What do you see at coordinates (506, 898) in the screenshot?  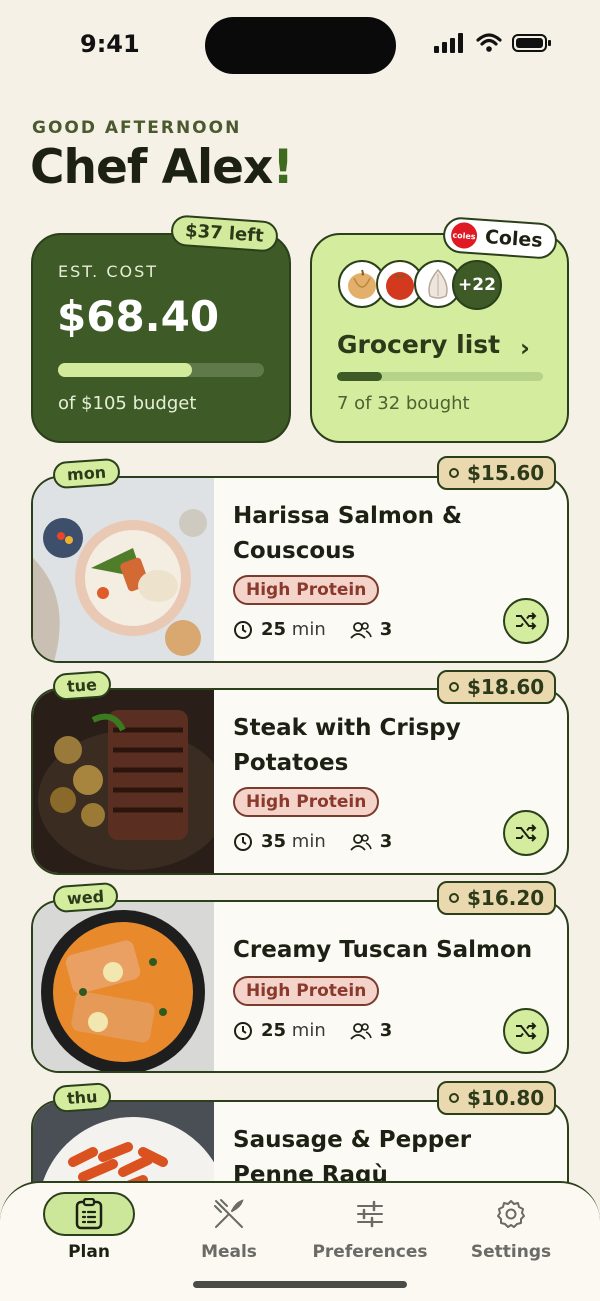 I see `meal-price: $16.20` at bounding box center [506, 898].